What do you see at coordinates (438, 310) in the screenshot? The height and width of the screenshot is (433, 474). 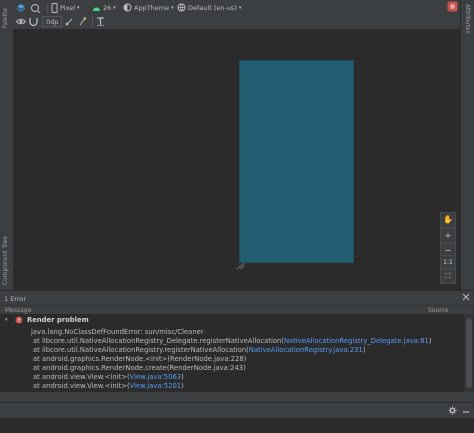 I see `source-column-header: Source` at bounding box center [438, 310].